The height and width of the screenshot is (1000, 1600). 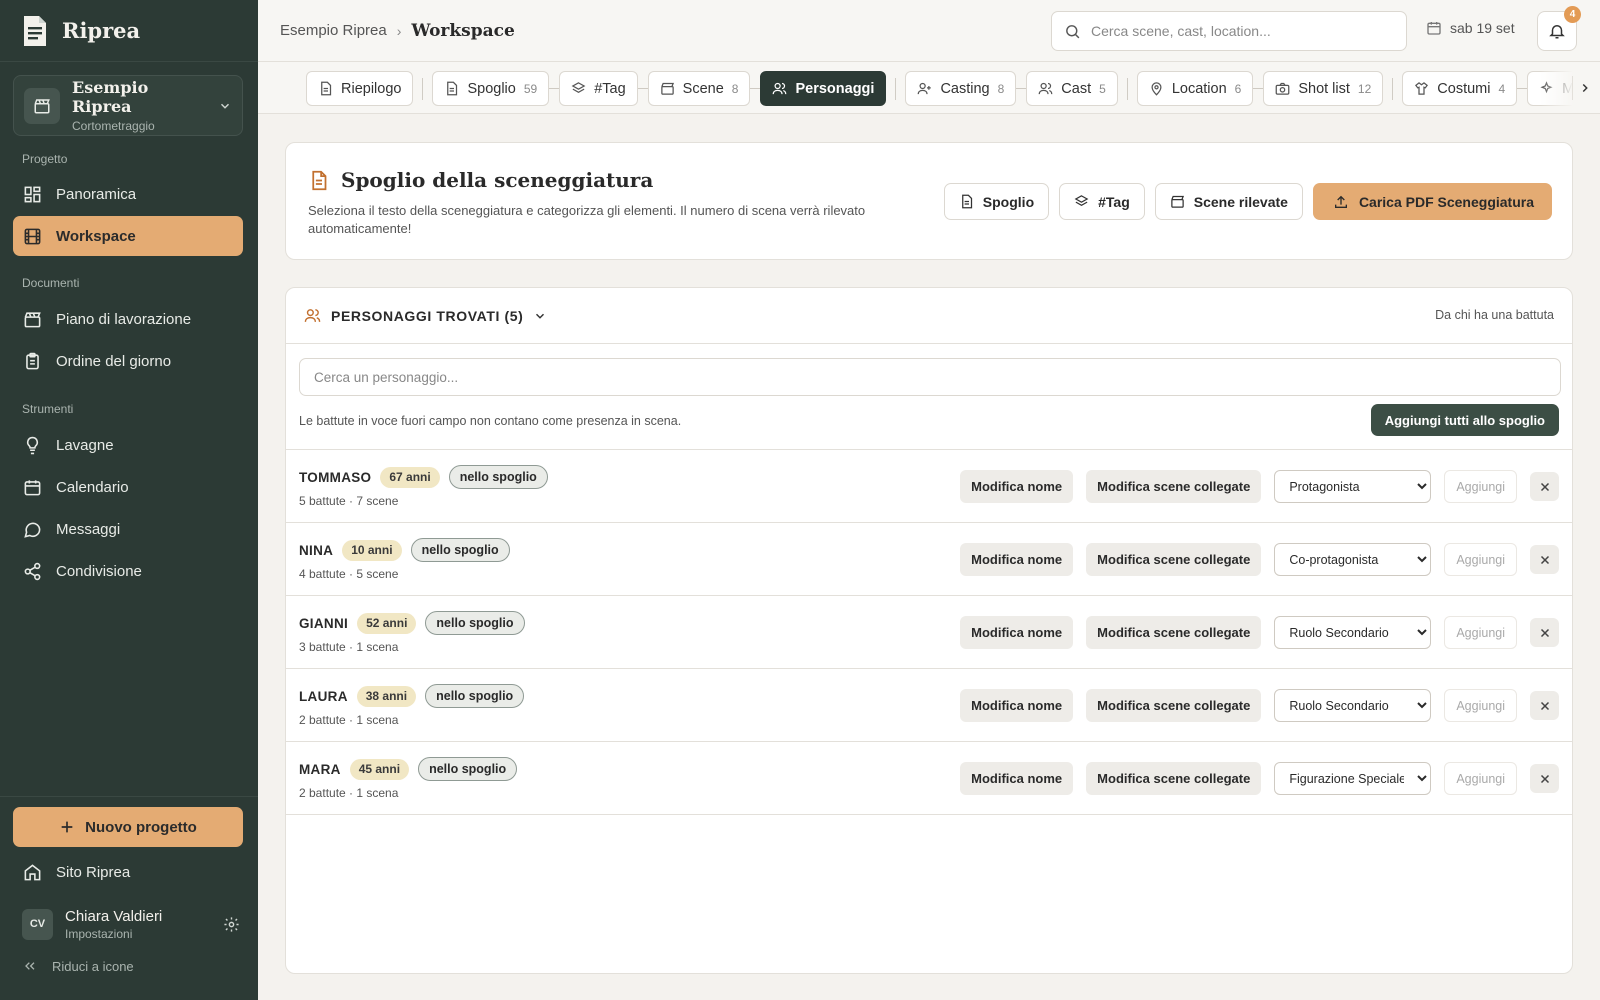 I want to click on global-search, so click(x=1229, y=31).